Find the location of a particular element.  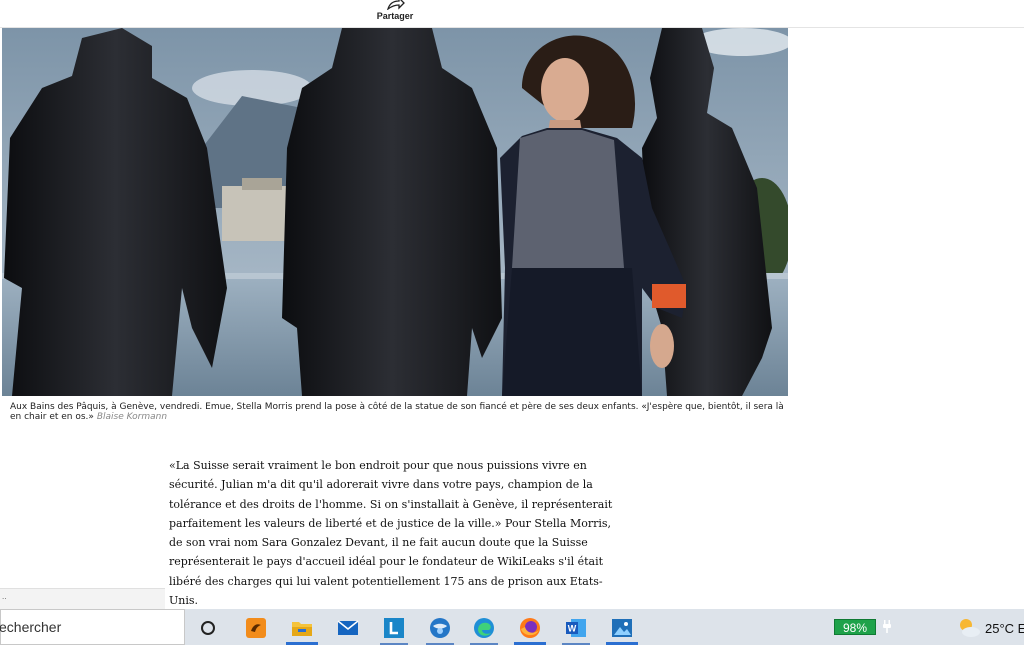

partly-sunny-icon is located at coordinates (970, 628).